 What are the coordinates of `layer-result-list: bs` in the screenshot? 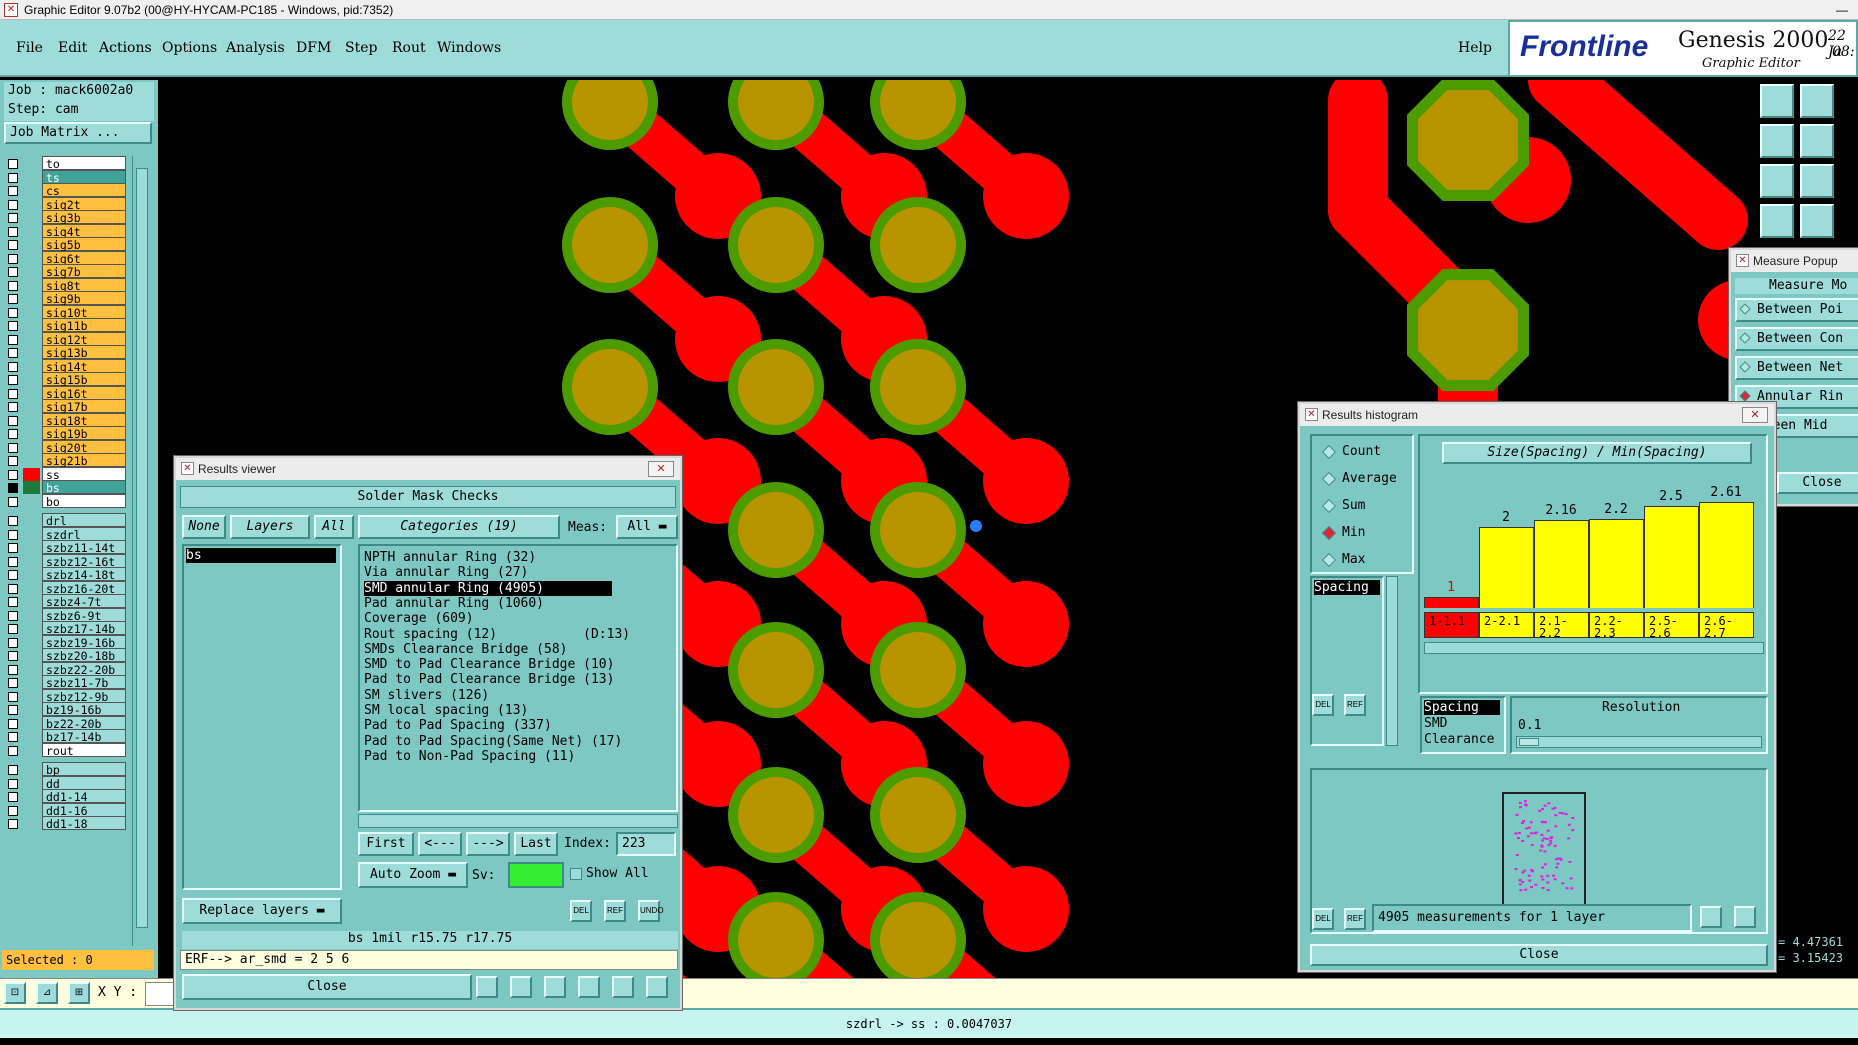 It's located at (262, 717).